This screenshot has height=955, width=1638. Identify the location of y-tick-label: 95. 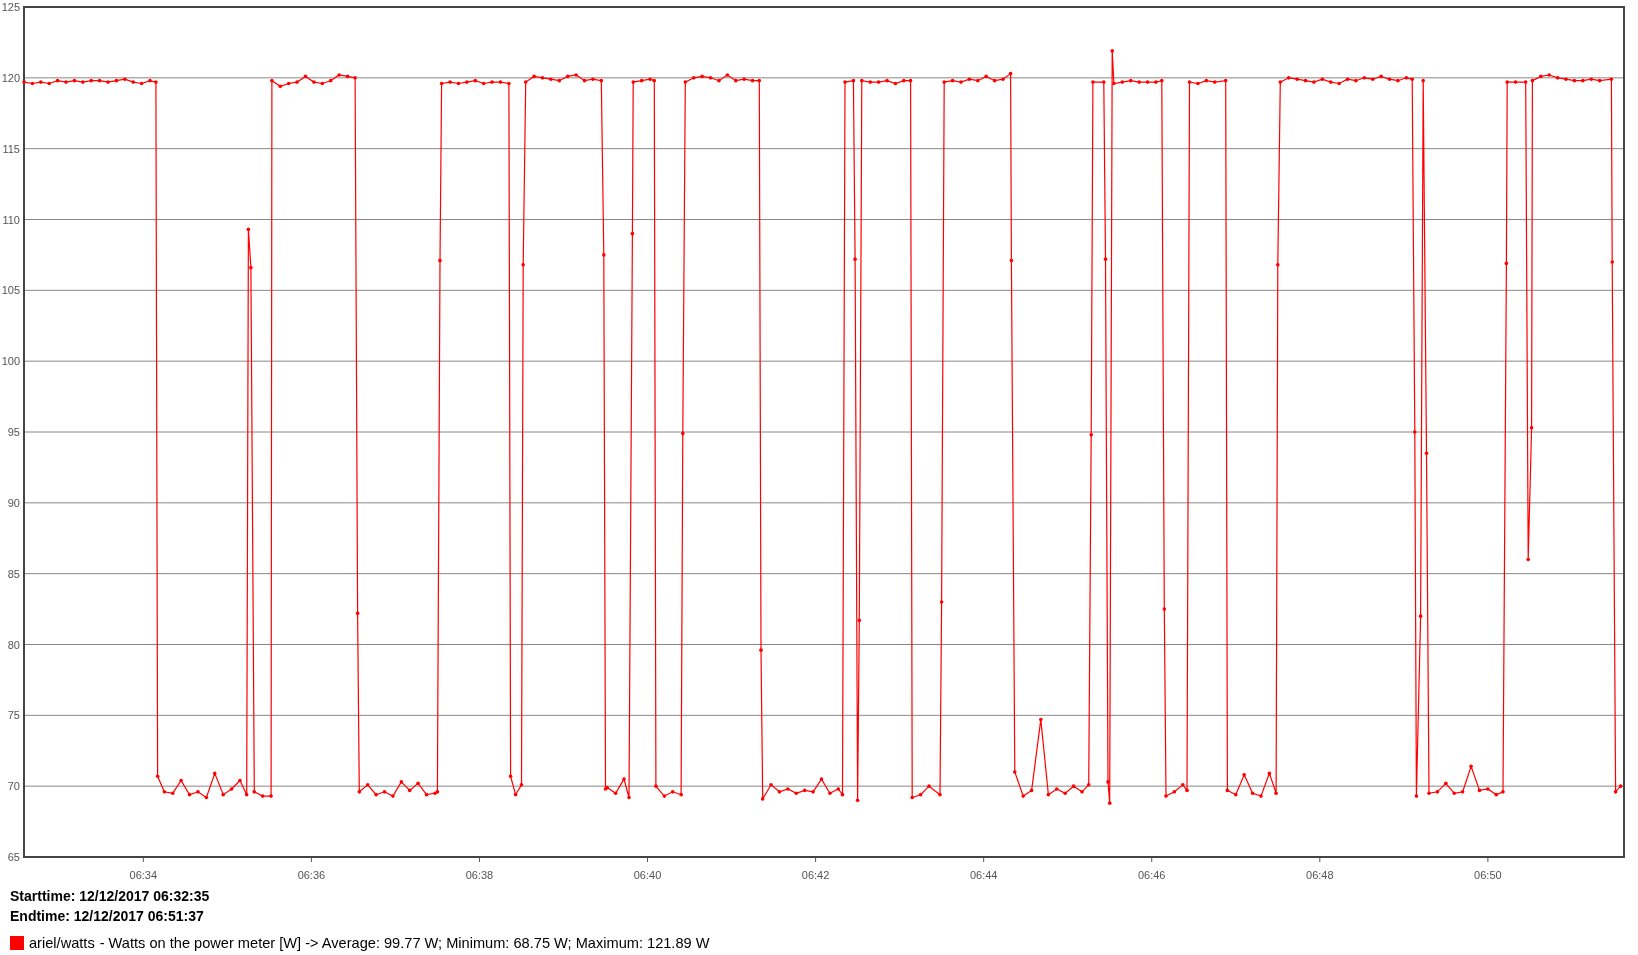
(13, 432).